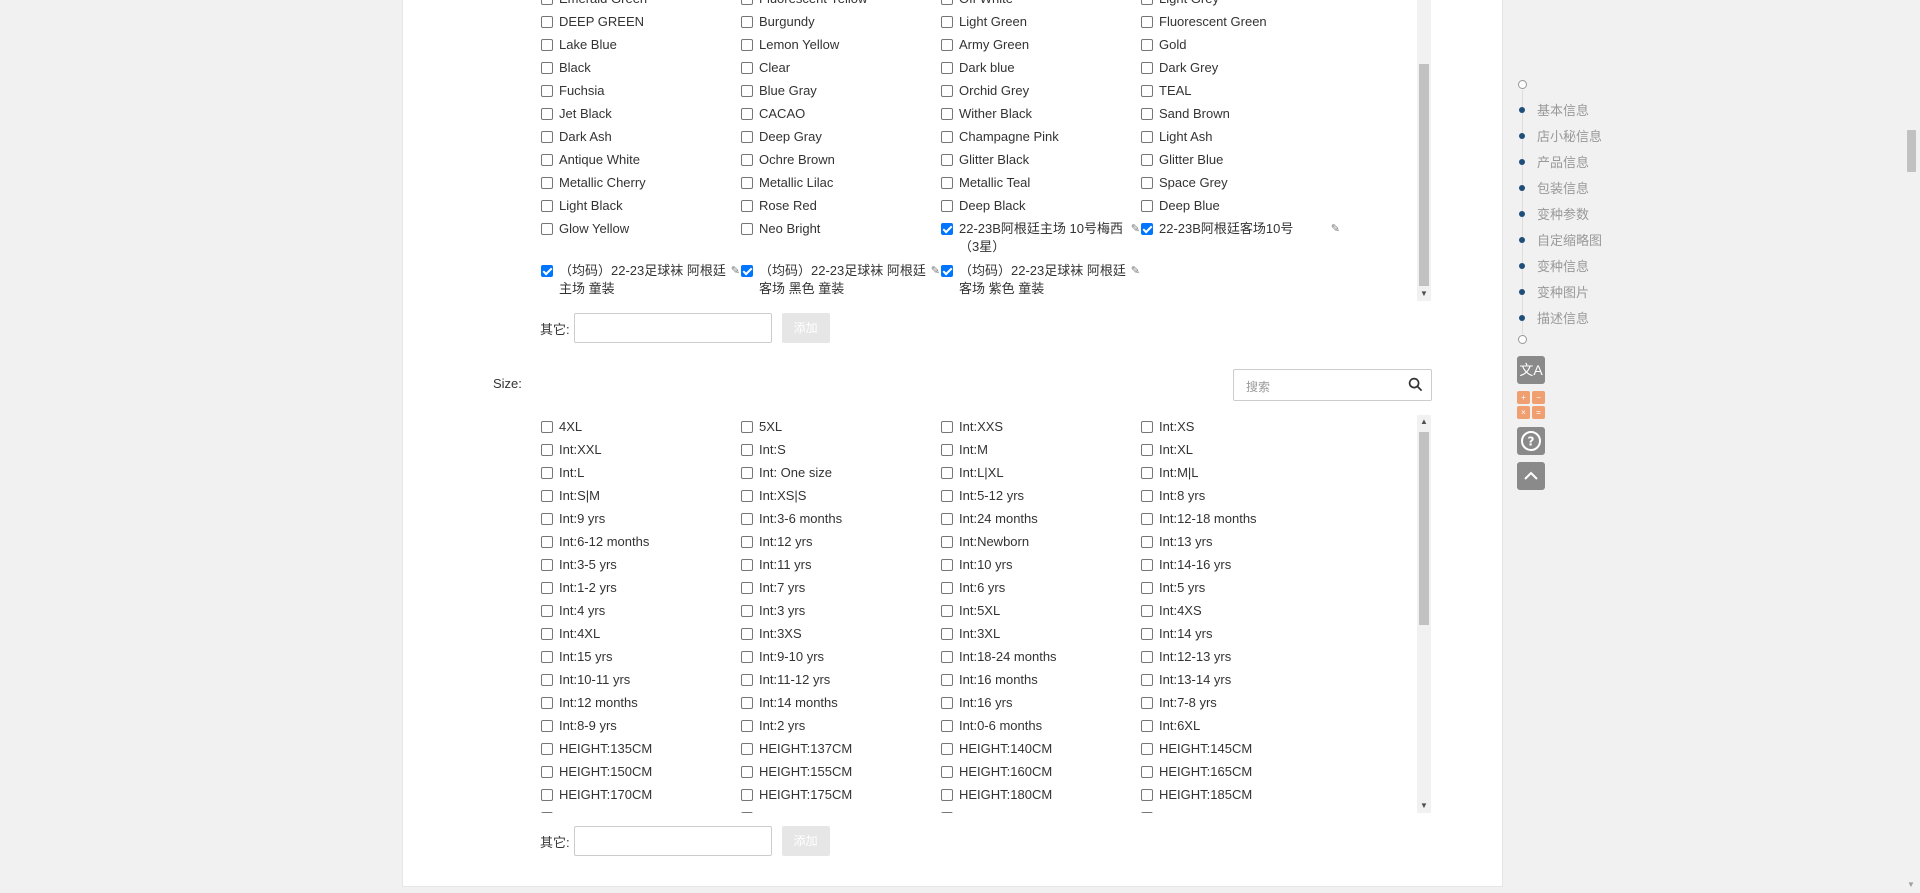  I want to click on option-item: Int:6-12 months, so click(640, 542).